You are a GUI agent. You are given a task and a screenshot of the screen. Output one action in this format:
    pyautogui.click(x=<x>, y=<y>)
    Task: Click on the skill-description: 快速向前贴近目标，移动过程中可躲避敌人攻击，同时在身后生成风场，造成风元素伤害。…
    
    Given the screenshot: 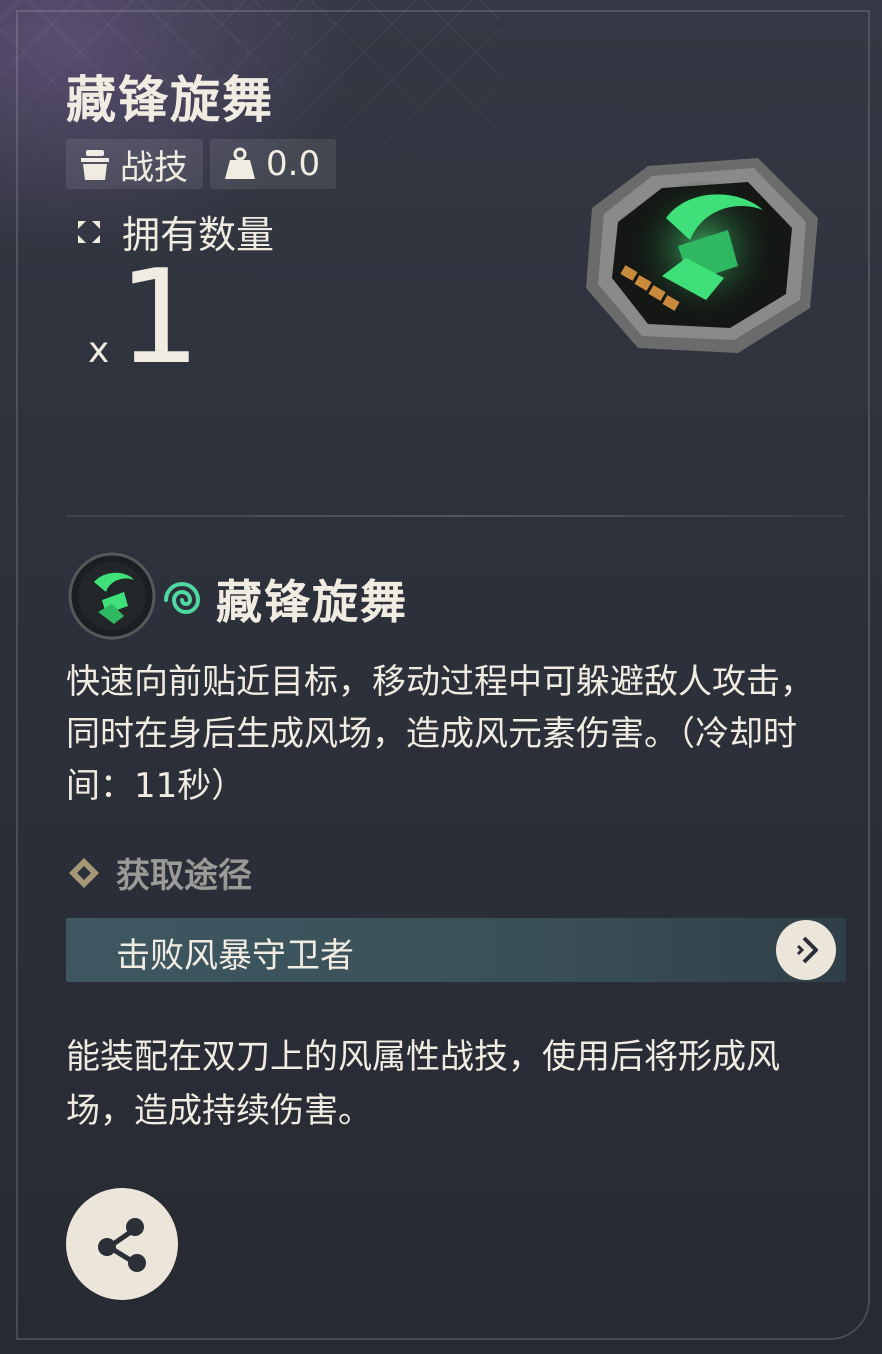 What is the action you would take?
    pyautogui.click(x=440, y=734)
    